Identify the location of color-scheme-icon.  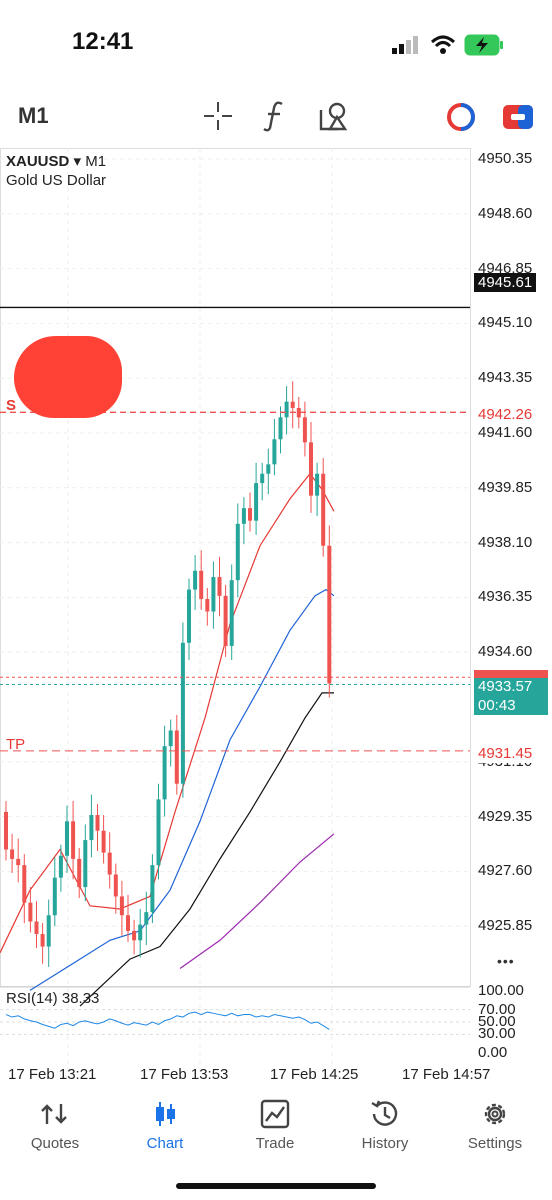
(461, 117).